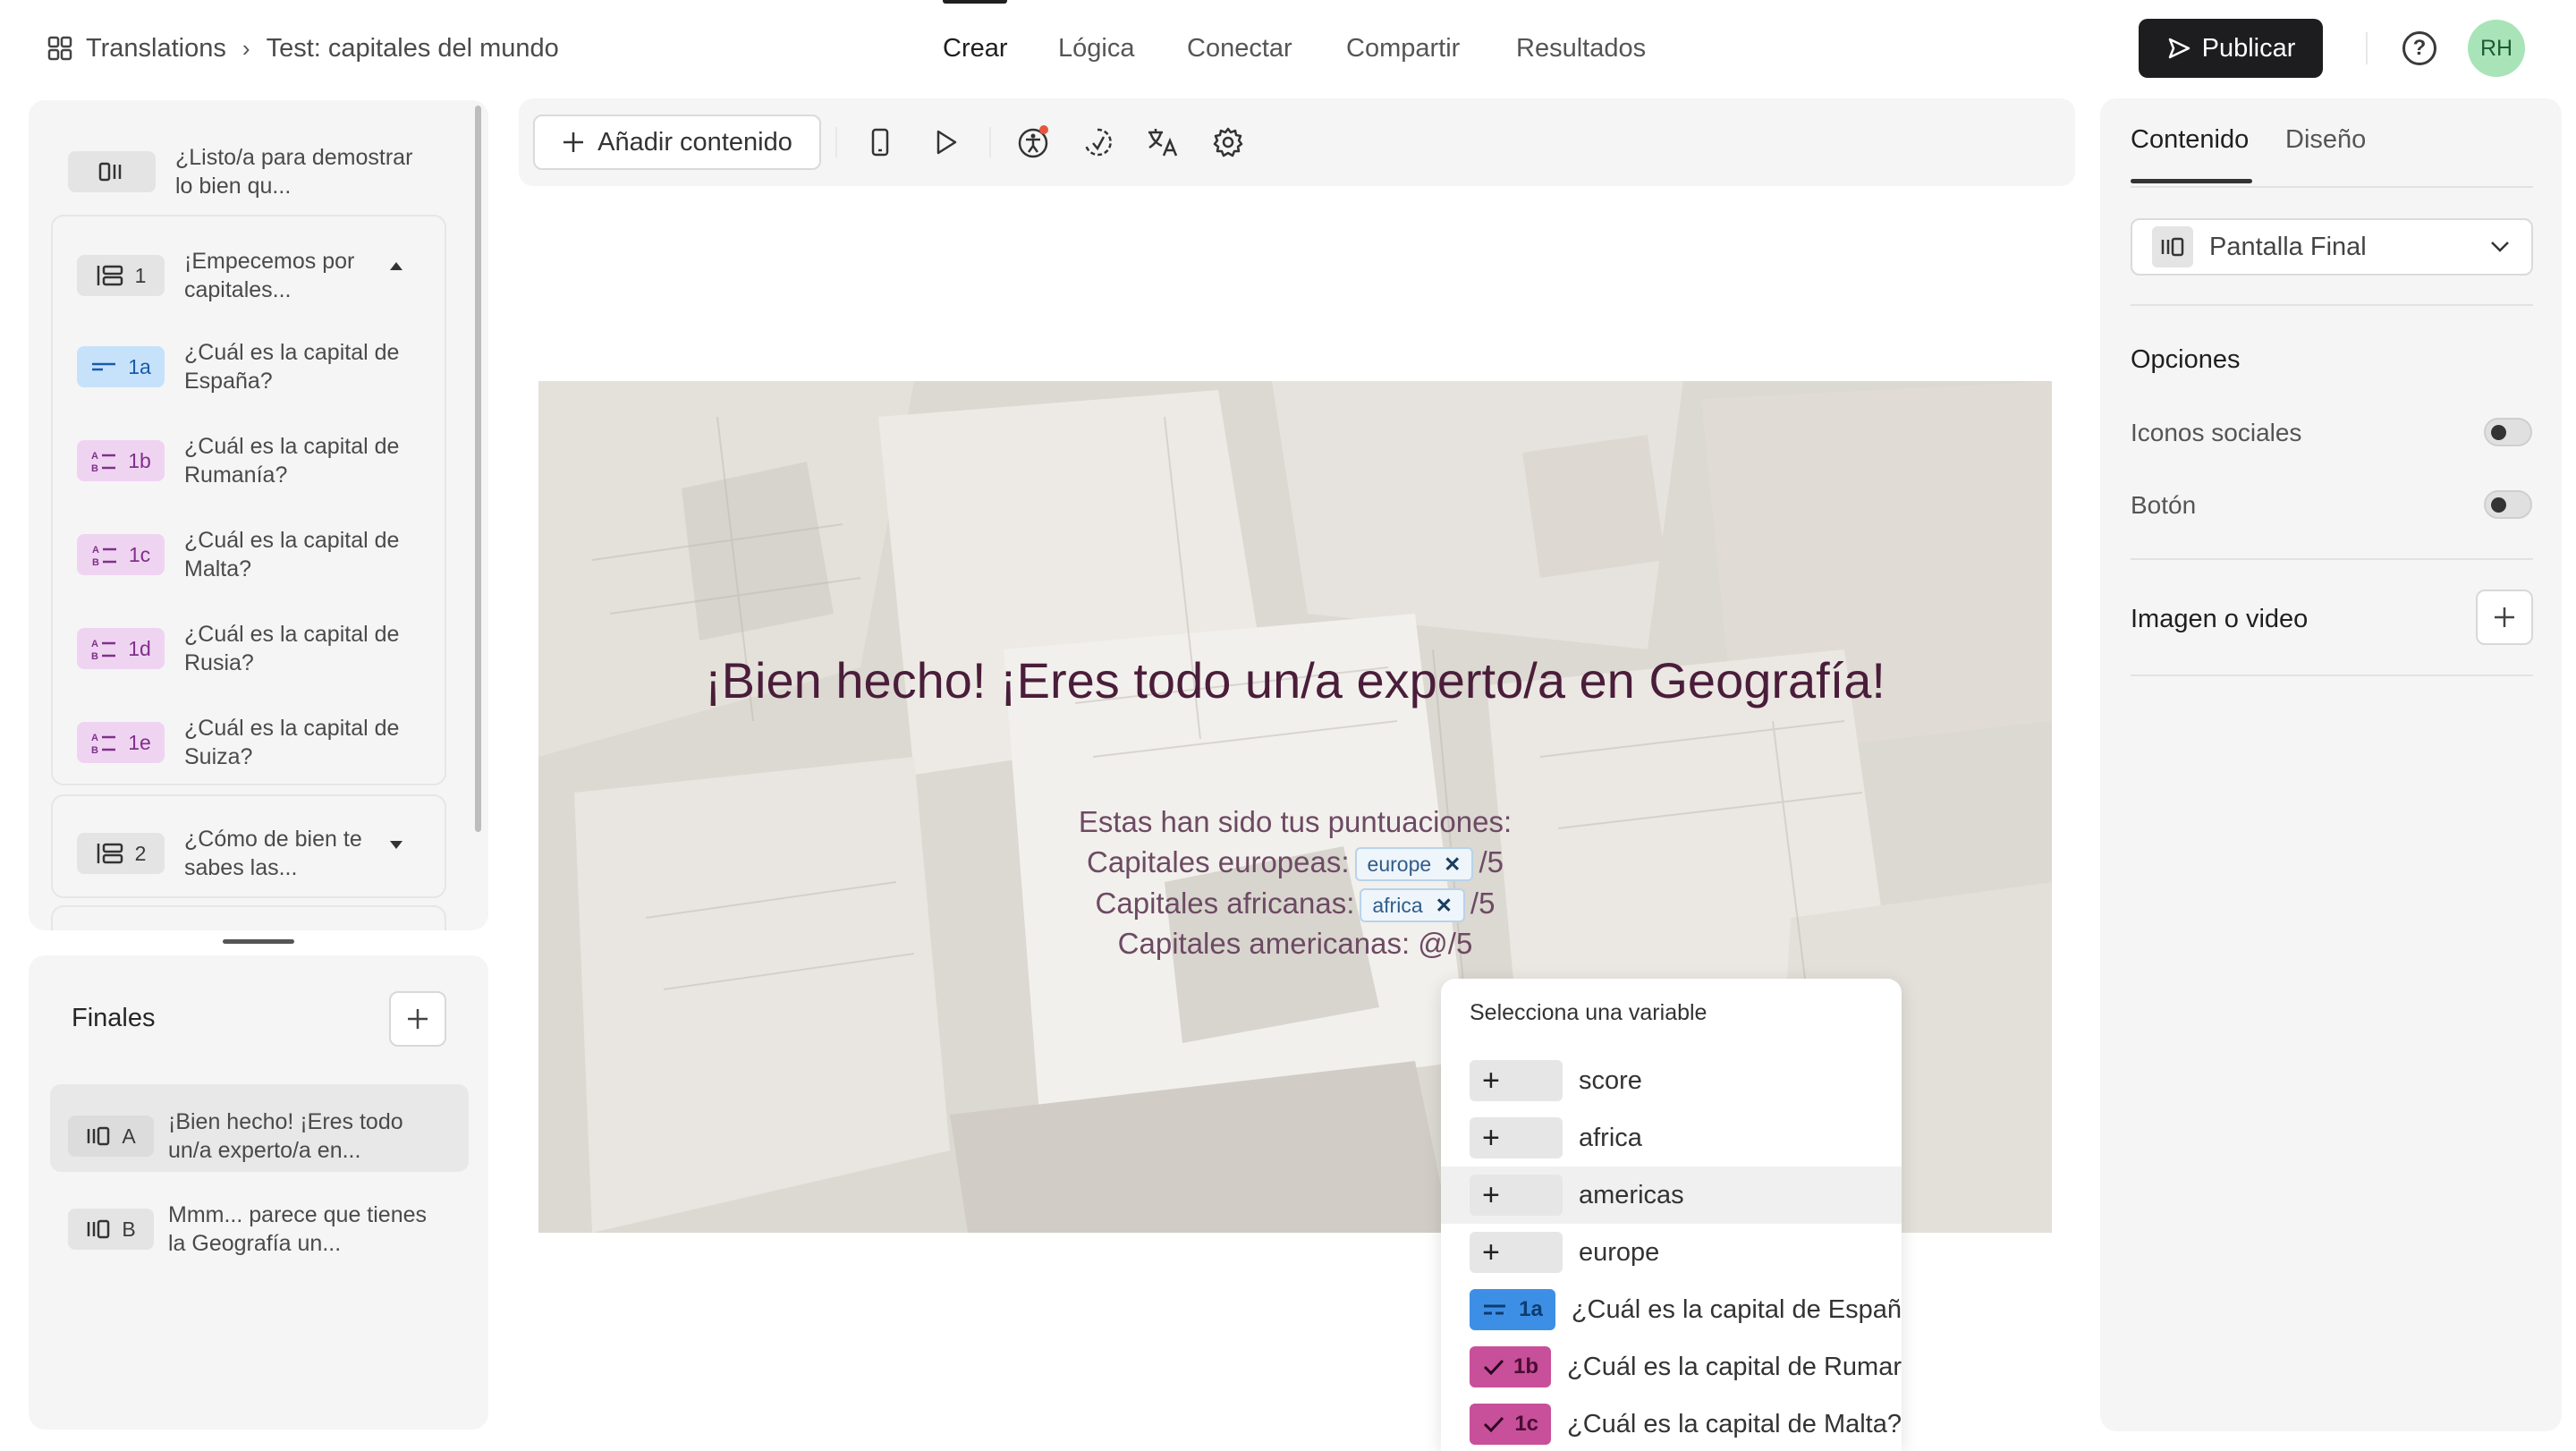 This screenshot has width=2576, height=1451. I want to click on panel-resize-handle, so click(258, 941).